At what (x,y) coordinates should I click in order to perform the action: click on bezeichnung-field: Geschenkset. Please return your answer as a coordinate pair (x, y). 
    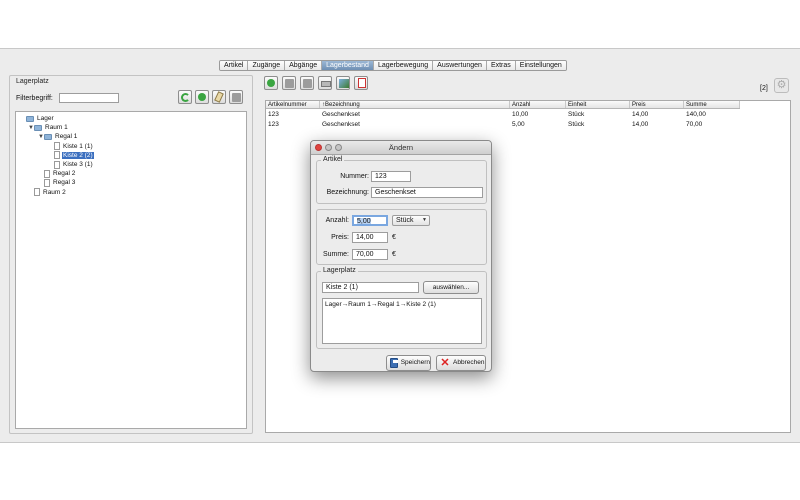
    Looking at the image, I should click on (427, 192).